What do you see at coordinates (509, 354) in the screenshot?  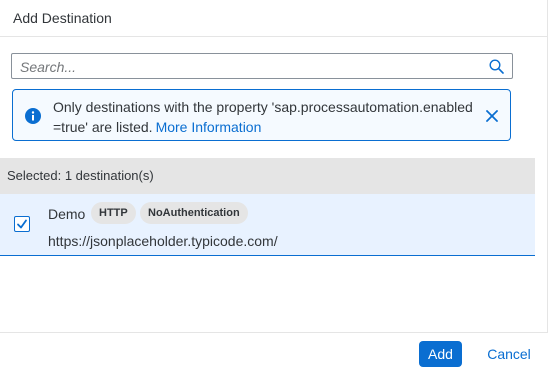 I see `cancel-button: Cancel` at bounding box center [509, 354].